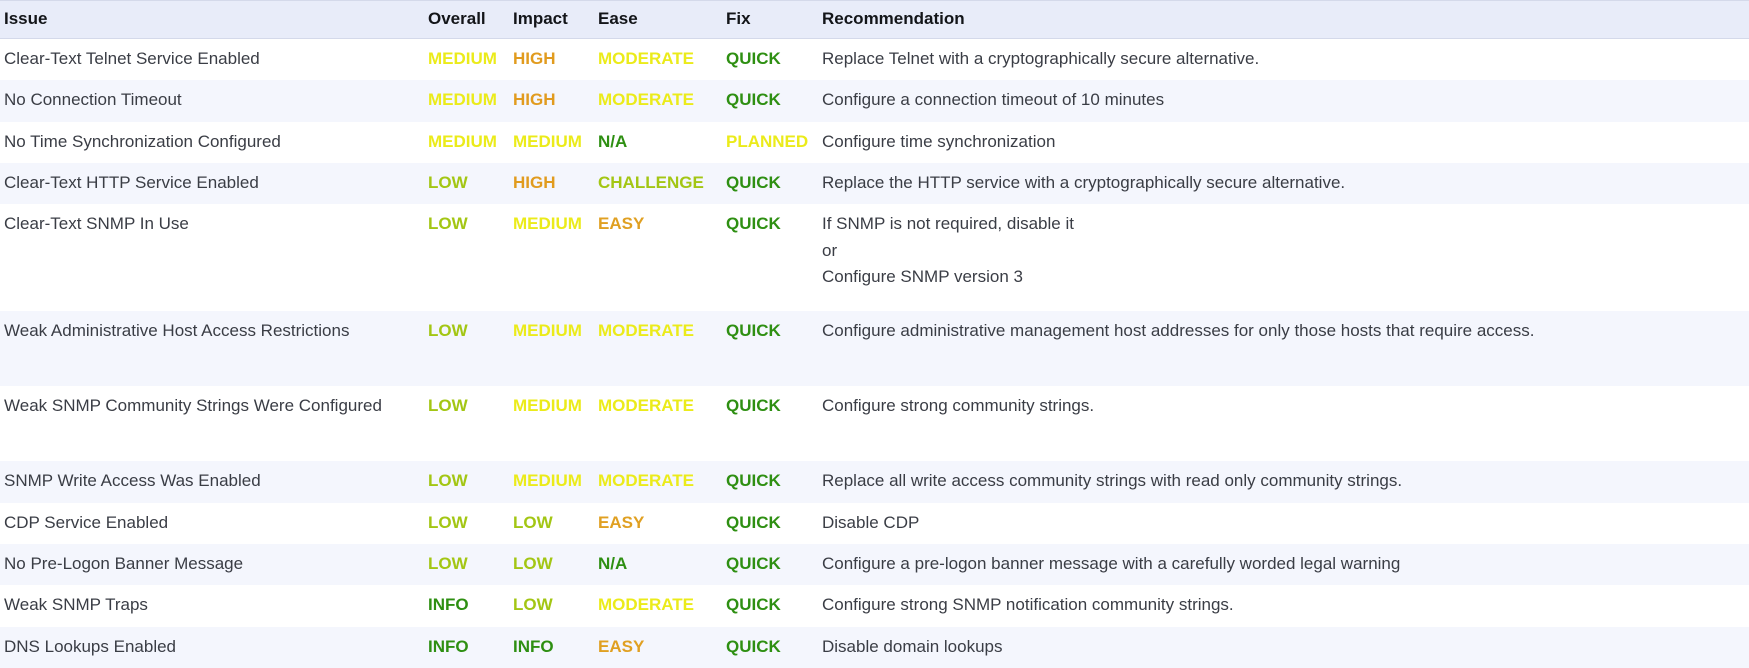 The width and height of the screenshot is (1749, 668). Describe the element at coordinates (212, 60) in the screenshot. I see `cell-issue: Clear-Text Telnet Service Enabled` at that location.